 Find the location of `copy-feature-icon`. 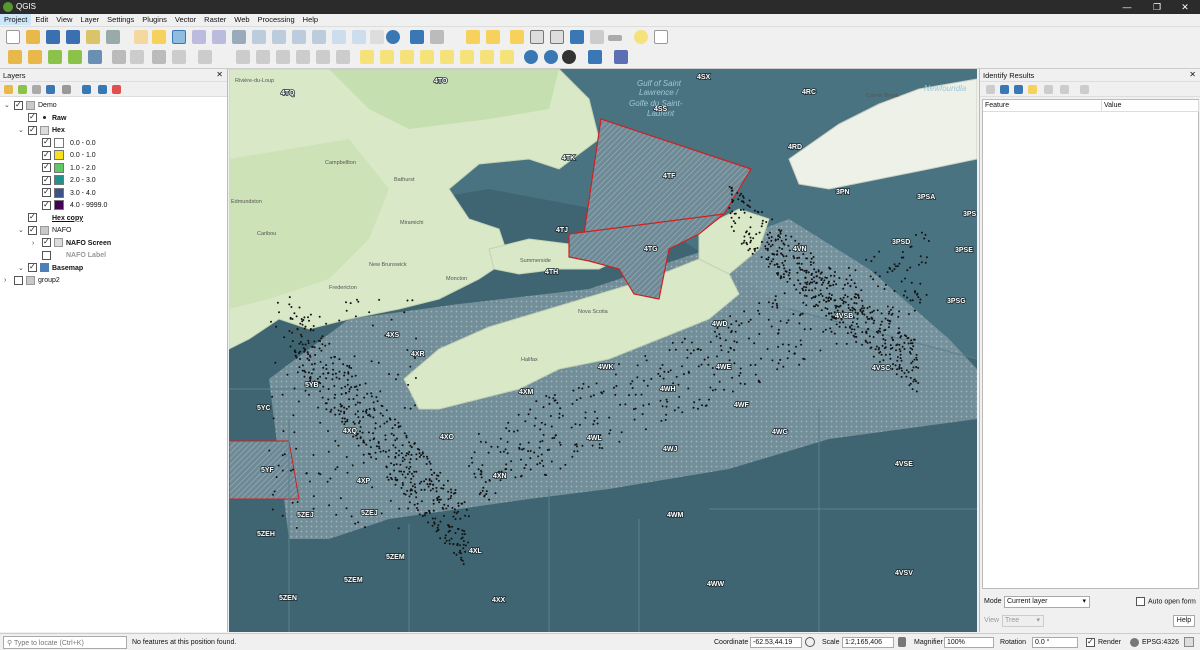

copy-feature-icon is located at coordinates (1048, 89).